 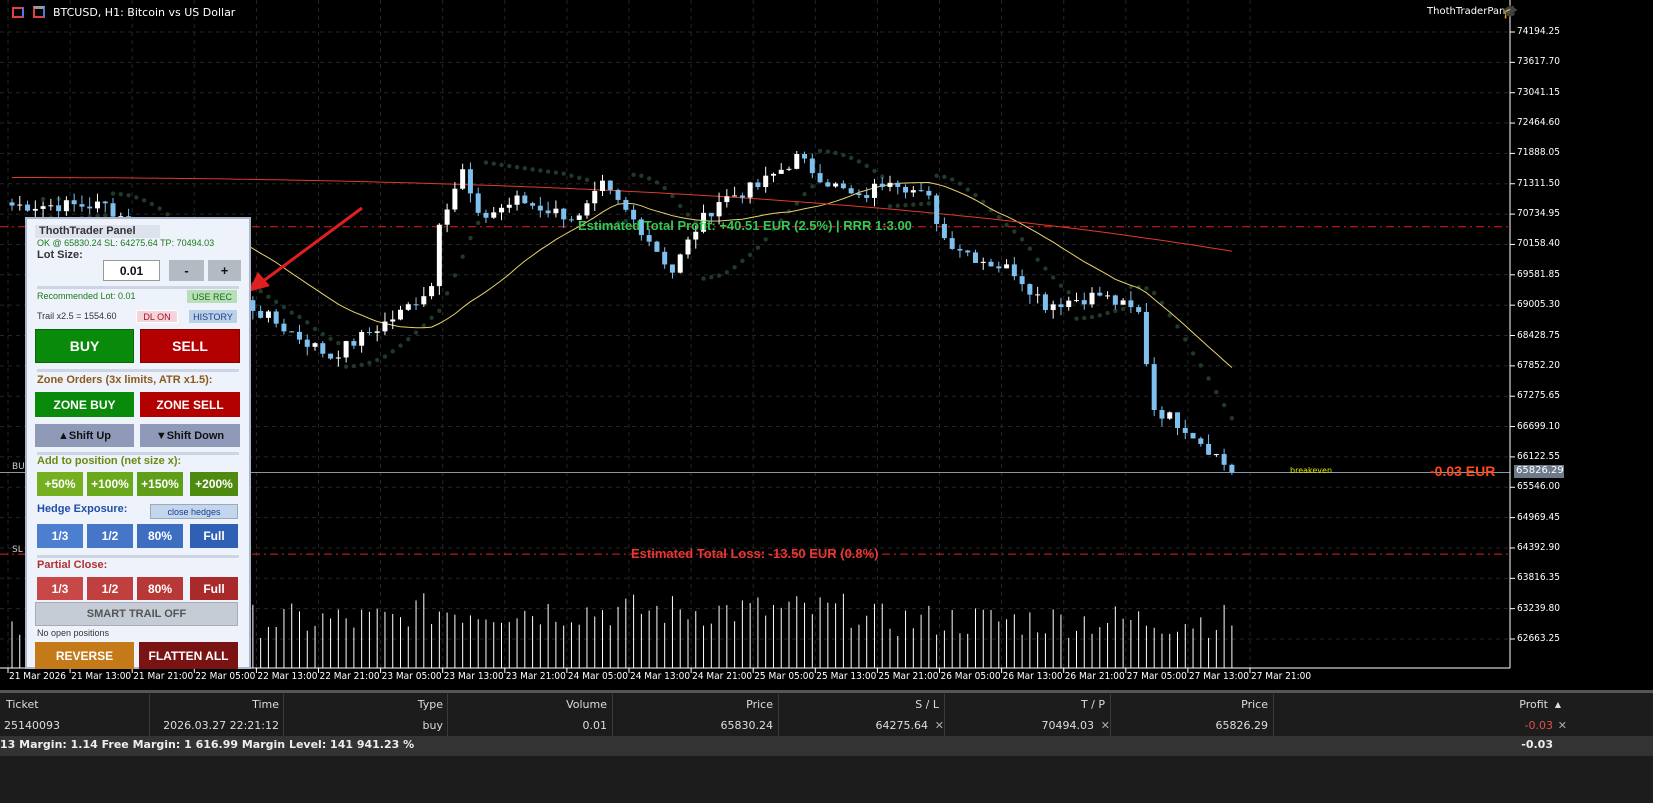 What do you see at coordinates (160, 588) in the screenshot?
I see `partial-80-button: 80%` at bounding box center [160, 588].